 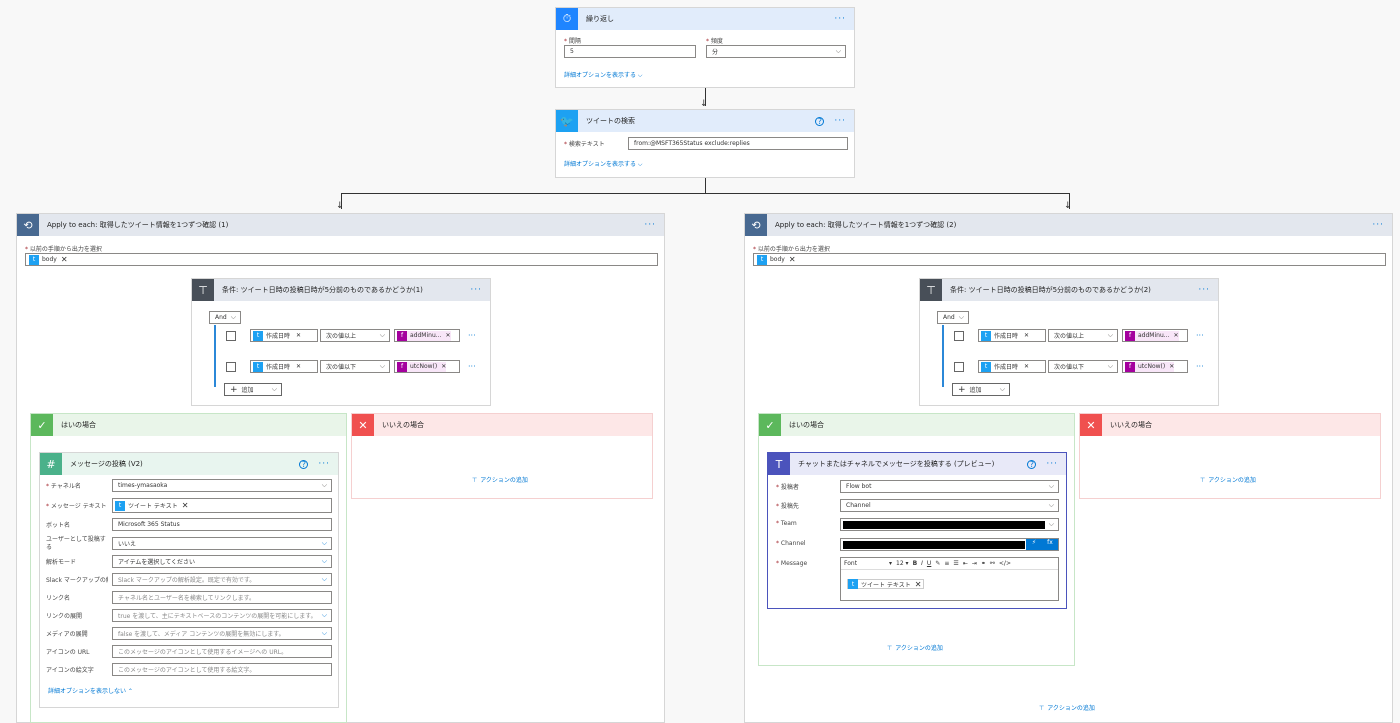 I want to click on mrkdwn-select: Slack マークアップの解析設定。既定で有効です。 ⌵, so click(x=222, y=579).